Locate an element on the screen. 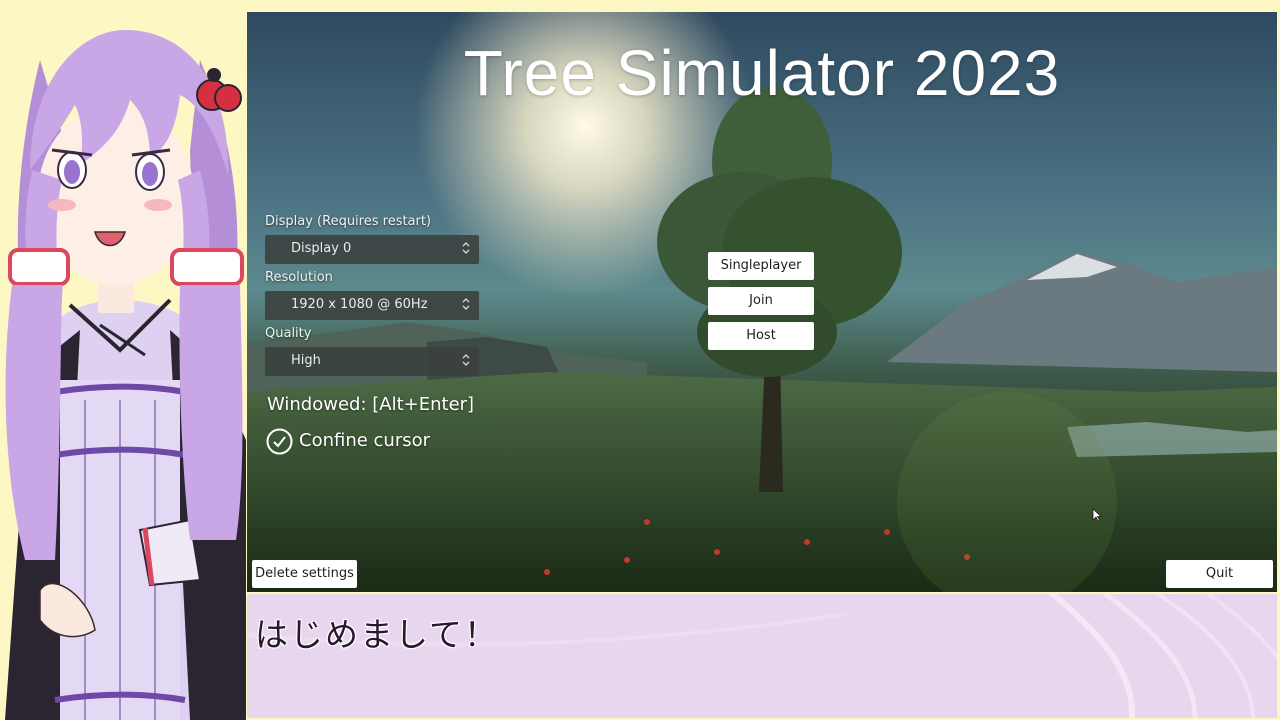 The image size is (1280, 720). display-select: Display 0 is located at coordinates (372, 249).